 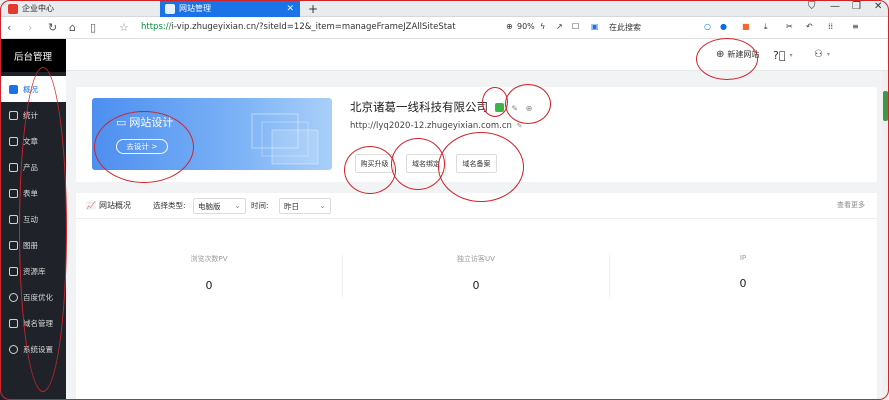 I want to click on upgrade-button: 购买升级, so click(x=374, y=163).